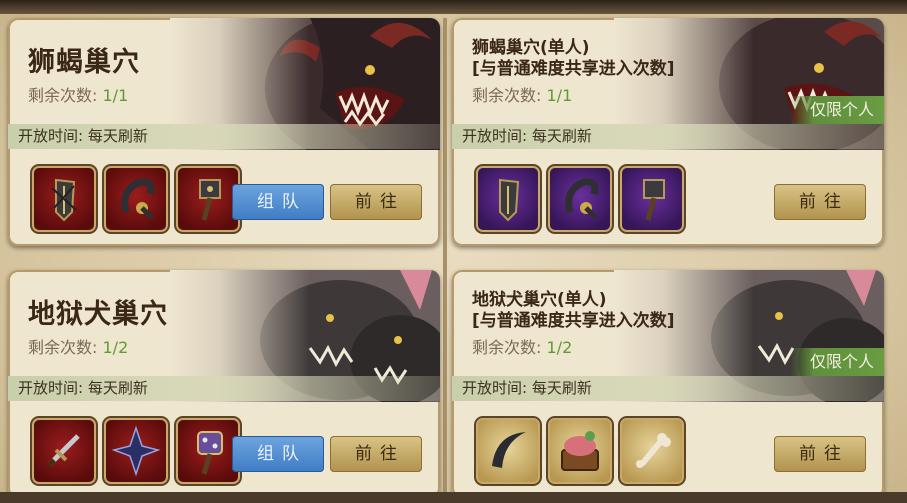 This screenshot has width=907, height=503. Describe the element at coordinates (84, 62) in the screenshot. I see `dungeon-title: 狮蝎巢穴` at that location.